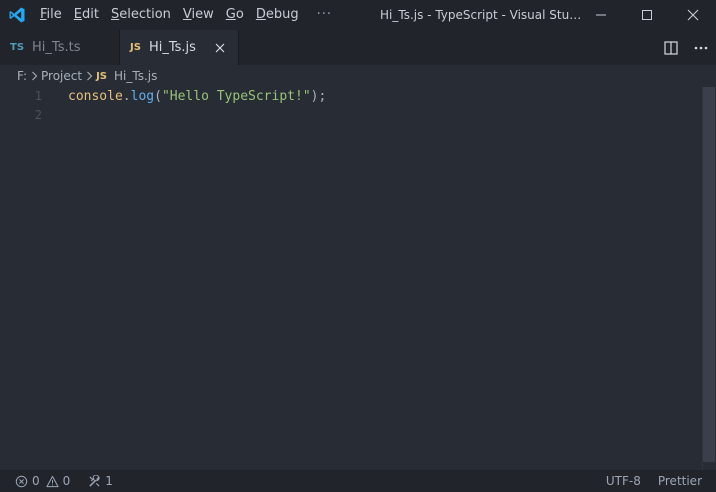 This screenshot has height=492, width=716. I want to click on token-open-paren: (, so click(158, 96).